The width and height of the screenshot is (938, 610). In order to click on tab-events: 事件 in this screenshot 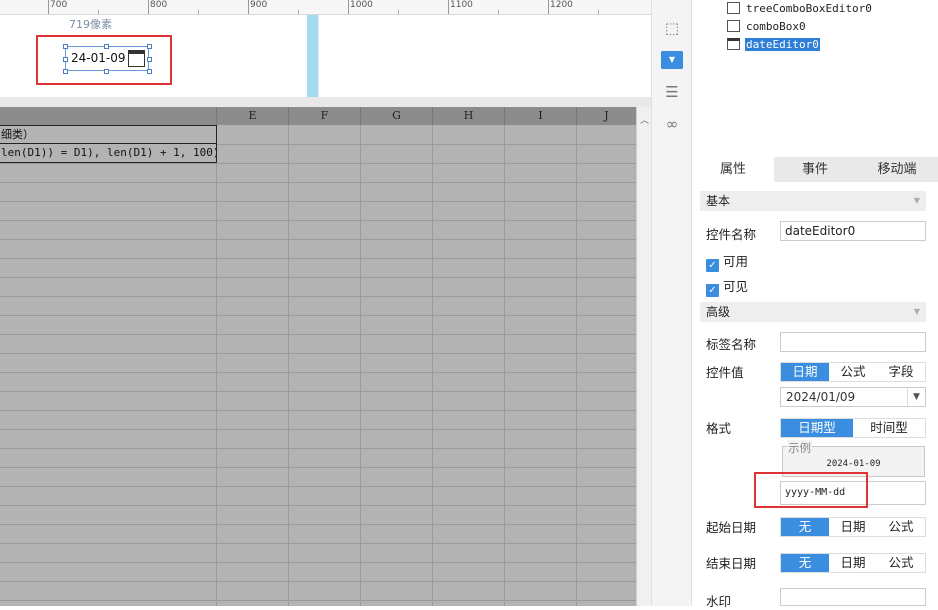, I will do `click(815, 169)`.